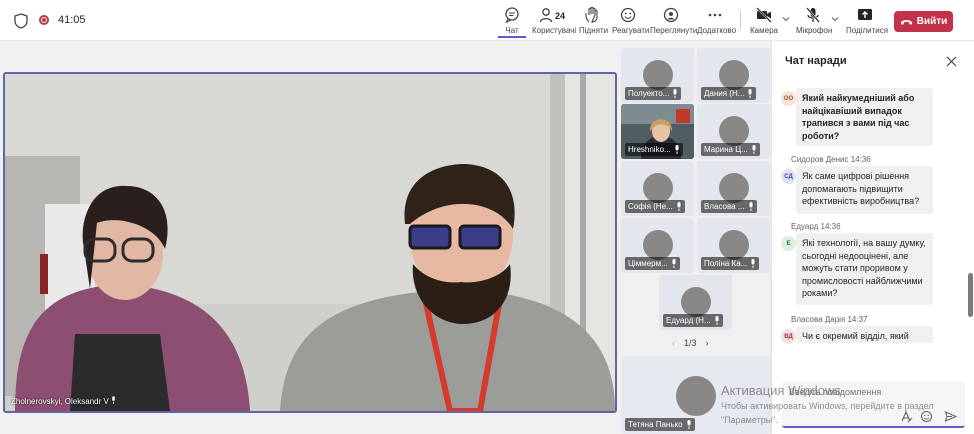 The height and width of the screenshot is (434, 974). What do you see at coordinates (707, 343) in the screenshot?
I see `next-page-icon: ›` at bounding box center [707, 343].